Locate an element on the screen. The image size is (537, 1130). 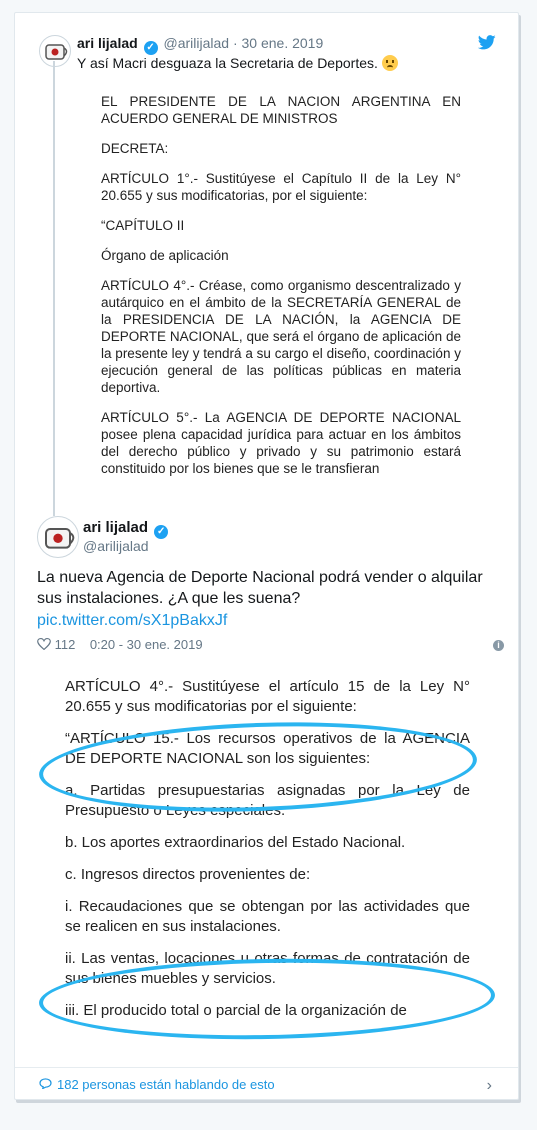
tweet-media-link: pic.twitter.com/sX1pBakxJf is located at coordinates (132, 621).